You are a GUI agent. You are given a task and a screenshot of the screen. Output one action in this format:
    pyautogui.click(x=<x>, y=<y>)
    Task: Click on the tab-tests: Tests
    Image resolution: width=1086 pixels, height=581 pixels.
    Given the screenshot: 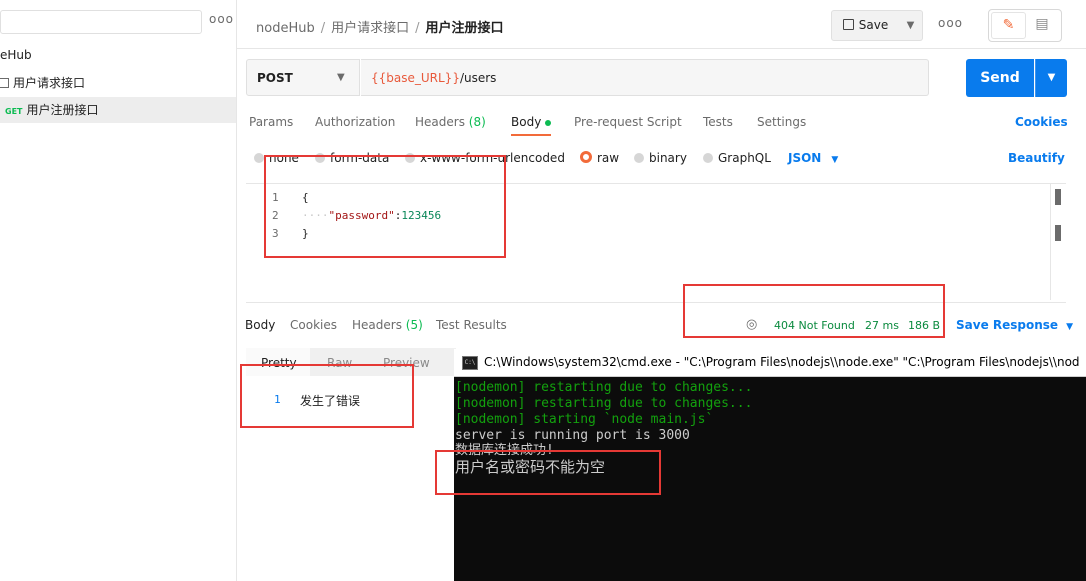 What is the action you would take?
    pyautogui.click(x=718, y=122)
    